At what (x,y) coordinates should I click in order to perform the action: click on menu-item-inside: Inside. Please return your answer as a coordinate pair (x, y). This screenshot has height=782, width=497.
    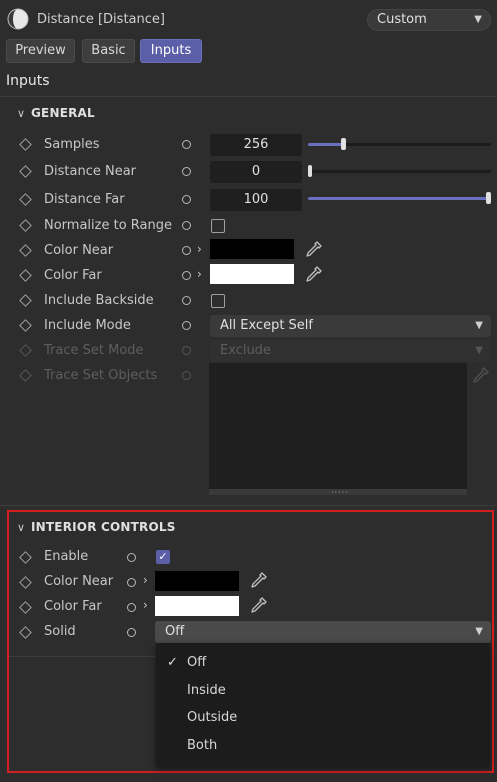
    Looking at the image, I should click on (206, 690).